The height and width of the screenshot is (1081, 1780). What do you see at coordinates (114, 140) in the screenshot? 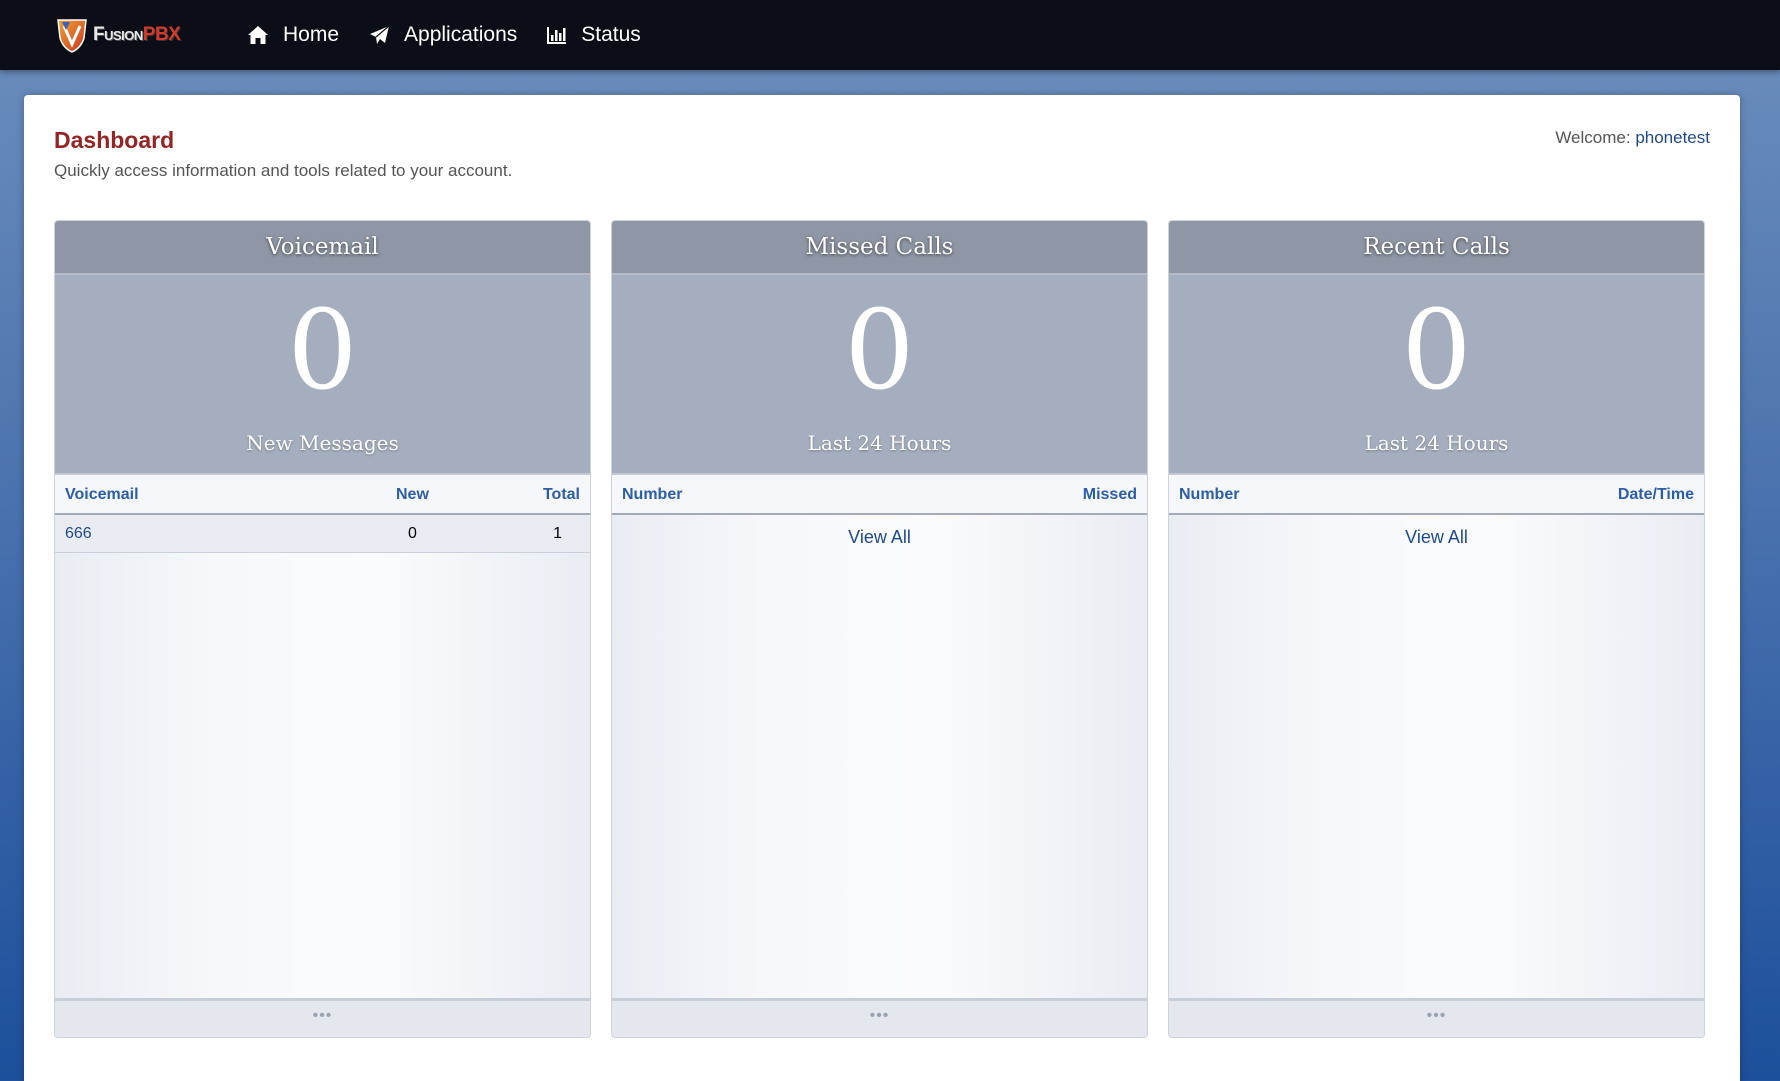
I see `page-title: Dashboard` at bounding box center [114, 140].